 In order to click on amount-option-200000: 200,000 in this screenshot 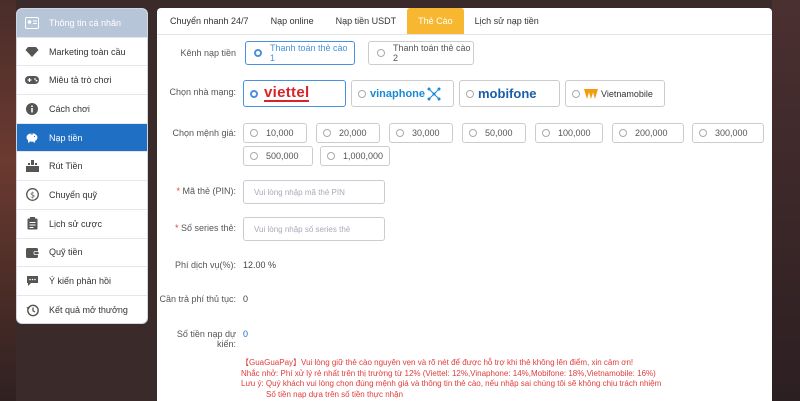, I will do `click(648, 133)`.